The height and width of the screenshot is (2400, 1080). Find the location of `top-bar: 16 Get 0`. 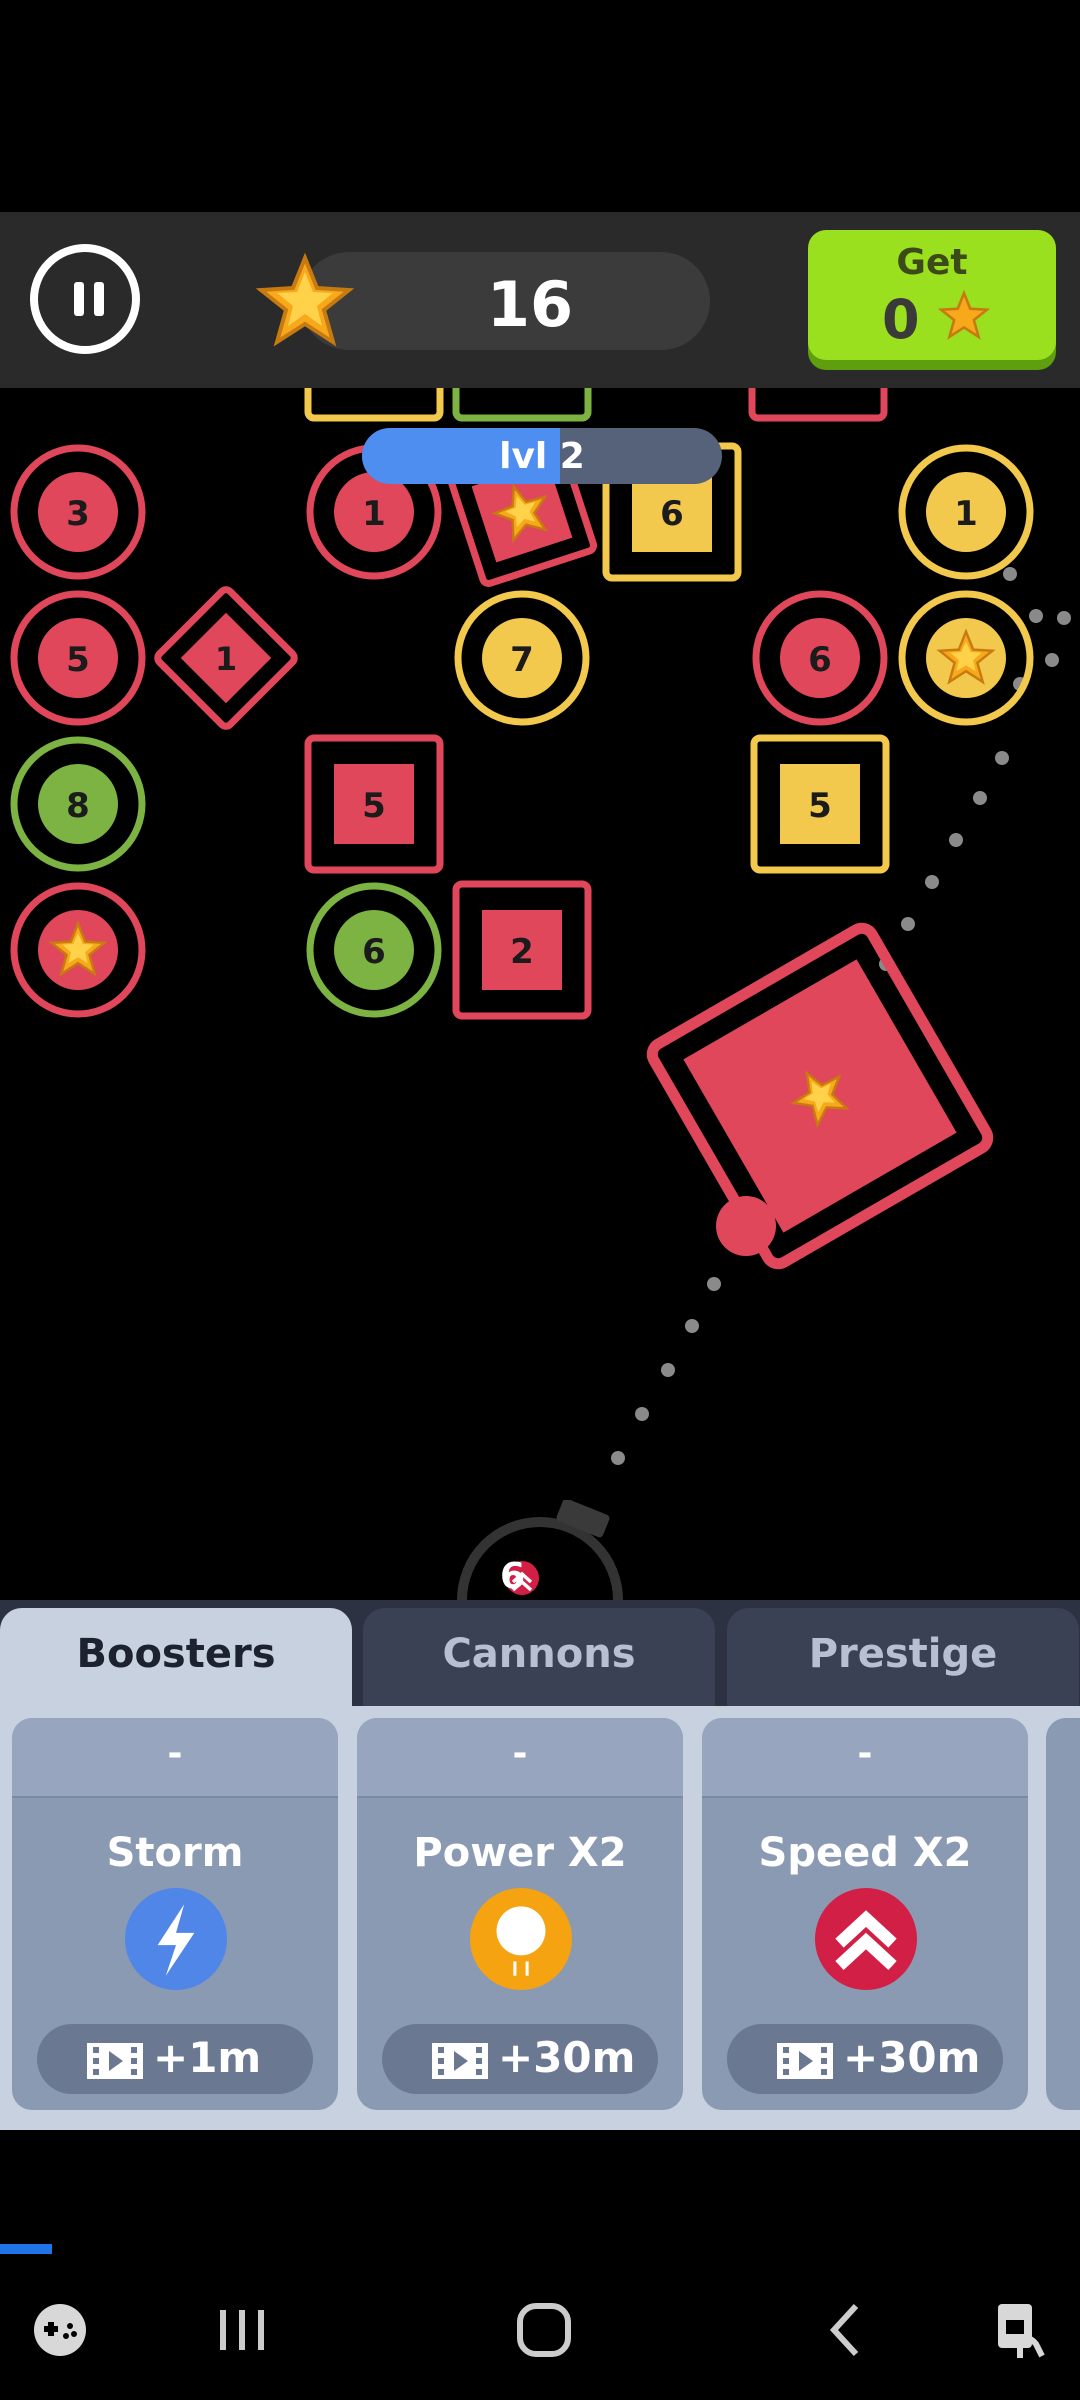

top-bar: 16 Get 0 is located at coordinates (540, 300).